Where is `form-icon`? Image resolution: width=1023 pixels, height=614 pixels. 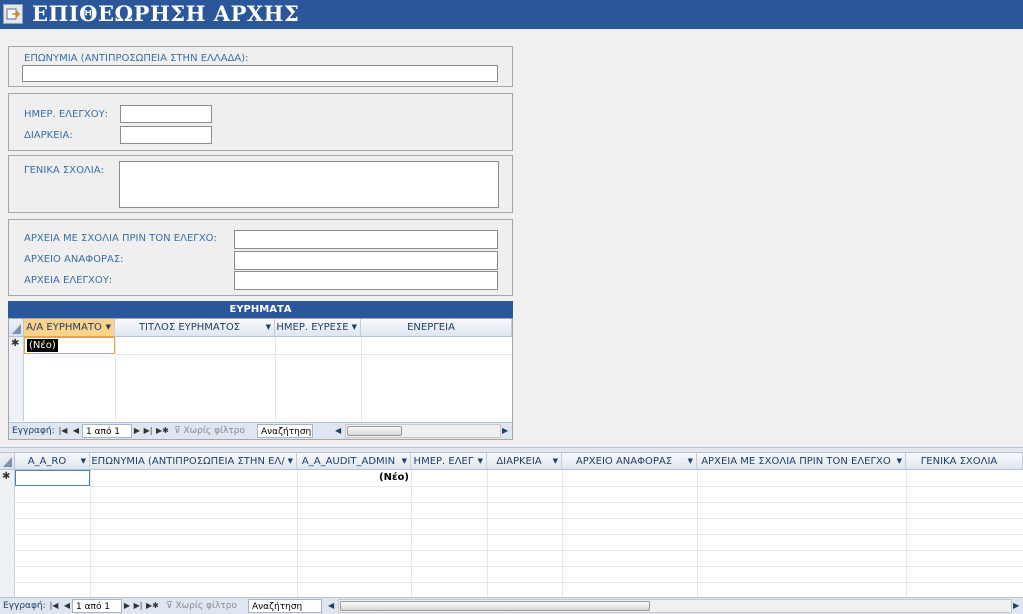
form-icon is located at coordinates (13, 14).